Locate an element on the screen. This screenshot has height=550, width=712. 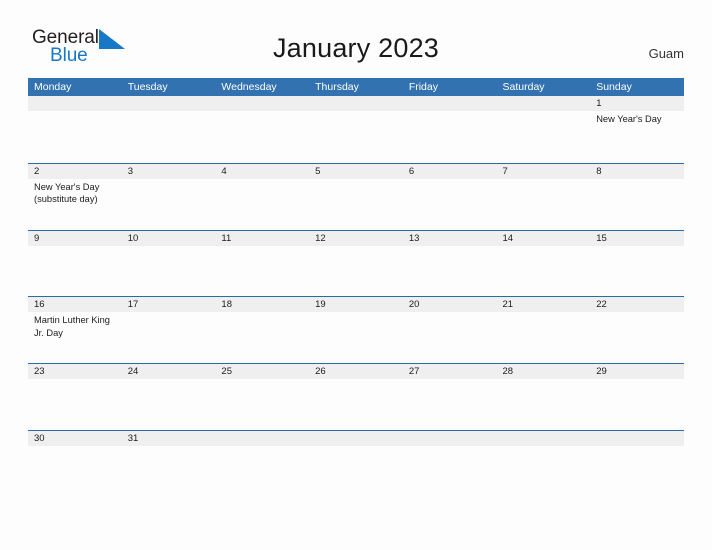
day-number: 18 is located at coordinates (262, 304).